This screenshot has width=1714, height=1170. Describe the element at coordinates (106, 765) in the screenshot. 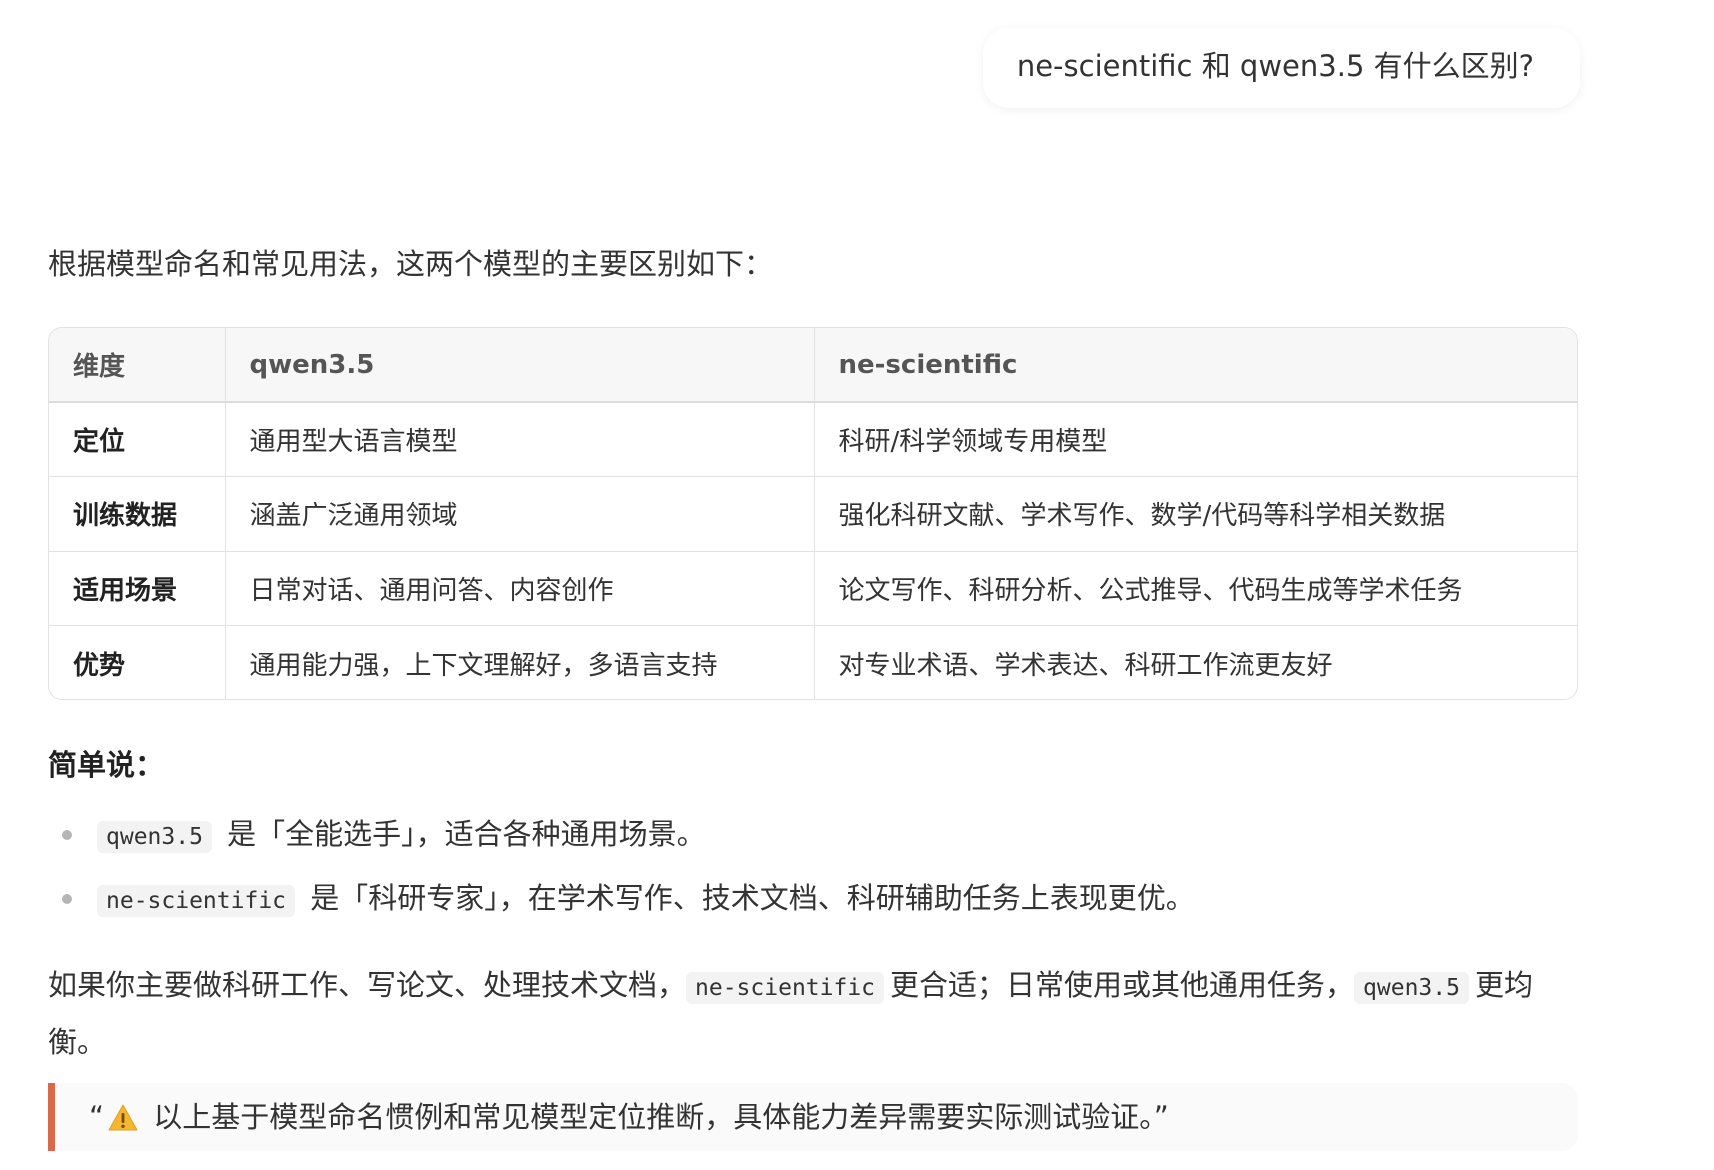

I see `summary-heading: 简单说：` at that location.